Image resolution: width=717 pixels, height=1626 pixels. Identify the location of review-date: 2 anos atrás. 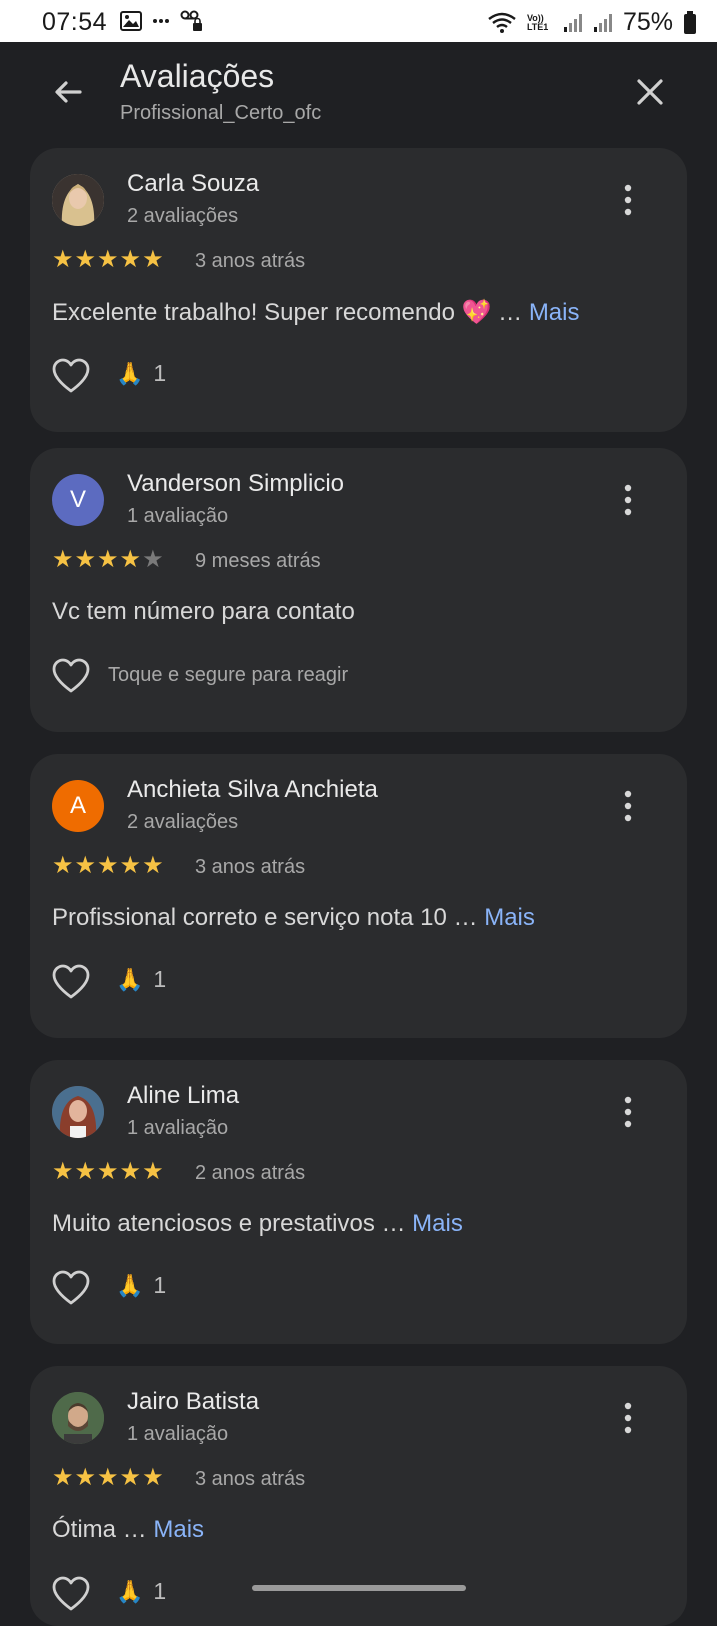
(250, 1173).